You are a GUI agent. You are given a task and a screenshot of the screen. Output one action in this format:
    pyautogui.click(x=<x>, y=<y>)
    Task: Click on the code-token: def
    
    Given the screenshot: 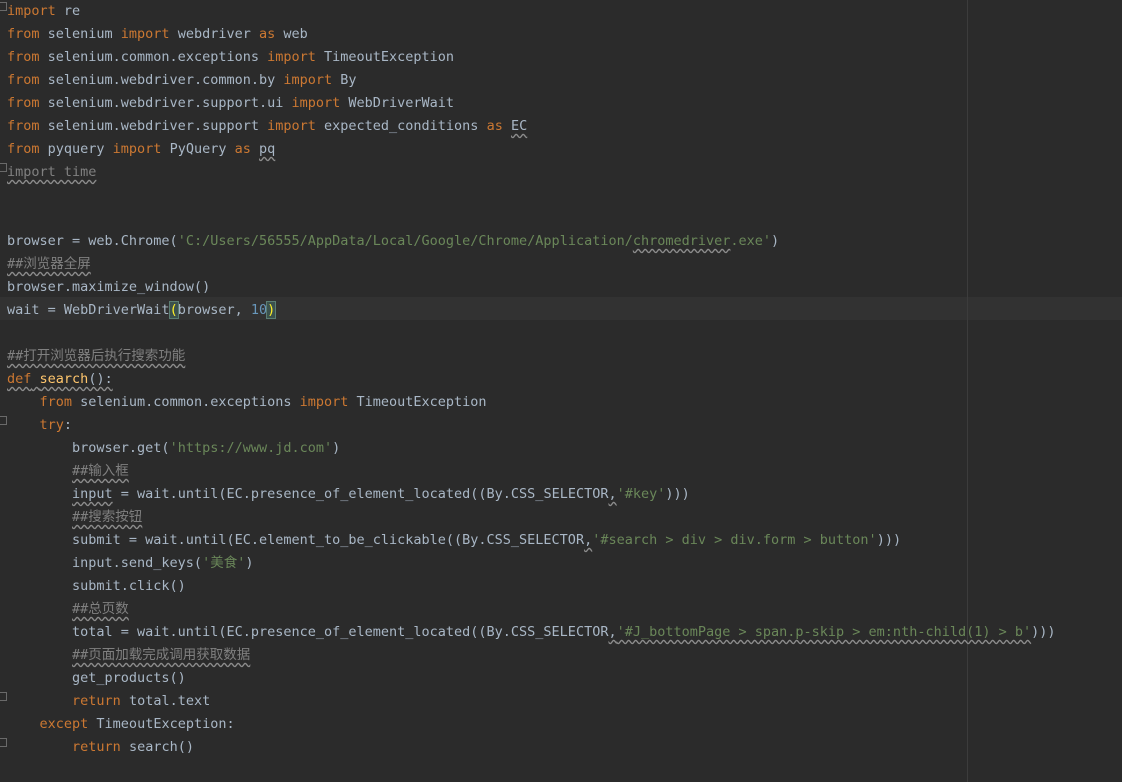 What is the action you would take?
    pyautogui.click(x=19, y=379)
    